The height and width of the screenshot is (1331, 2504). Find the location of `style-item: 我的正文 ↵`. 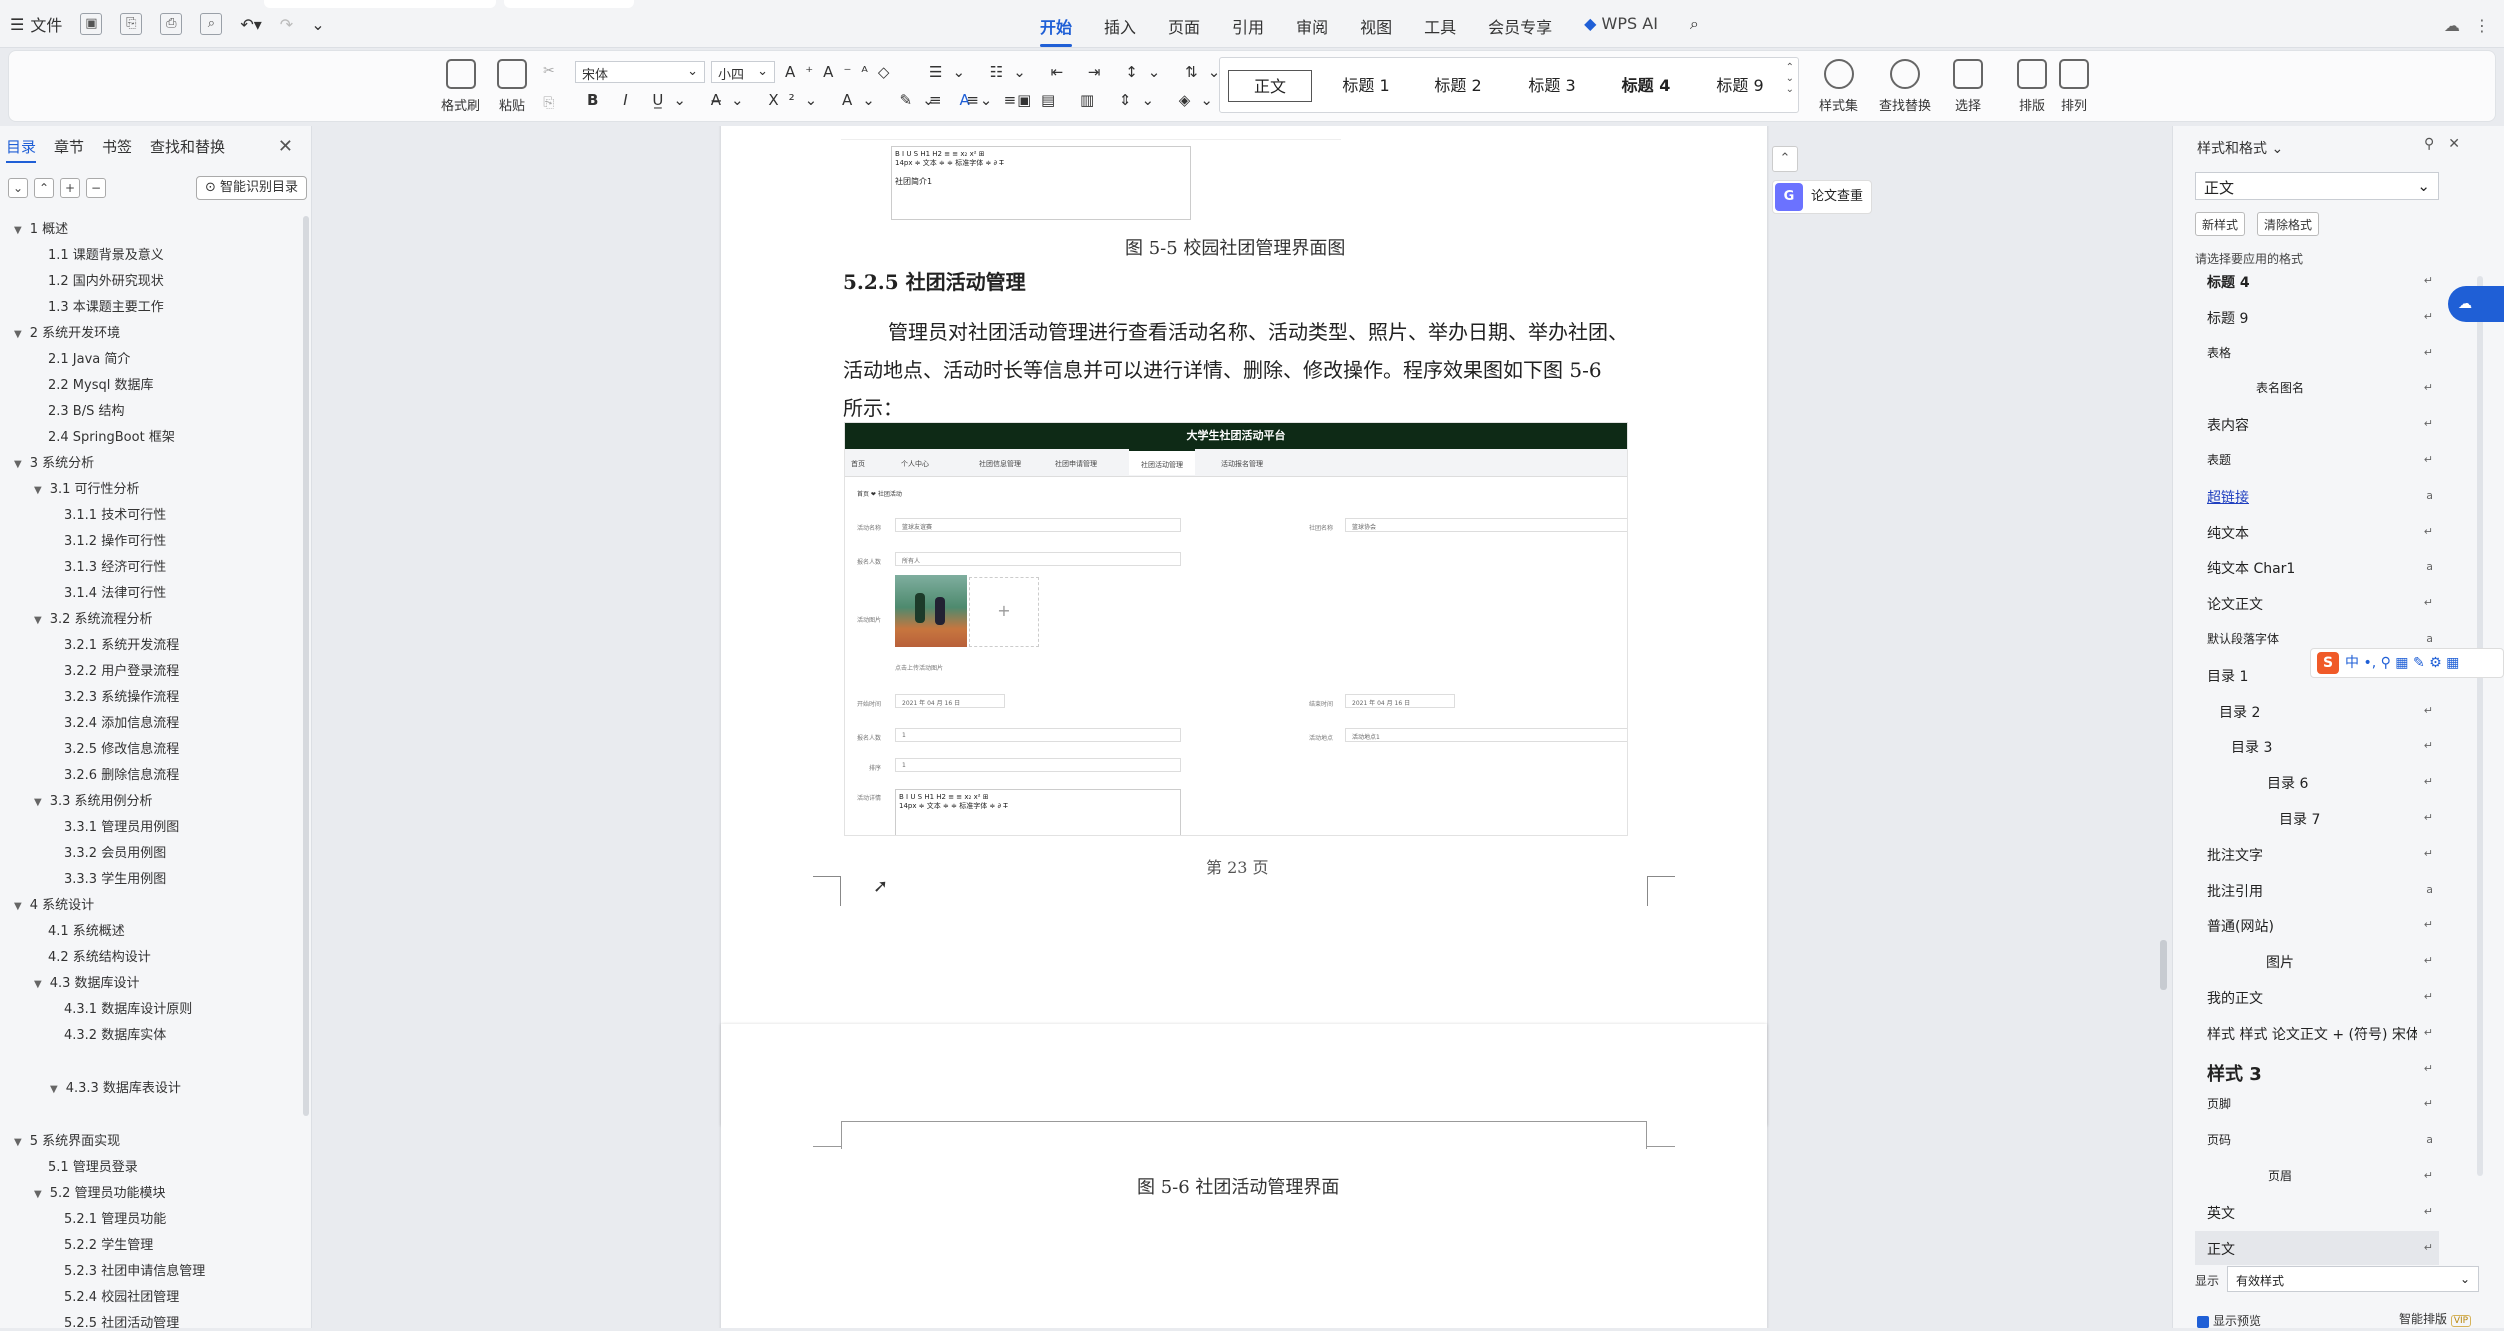

style-item: 我的正文 ↵ is located at coordinates (2317, 997).